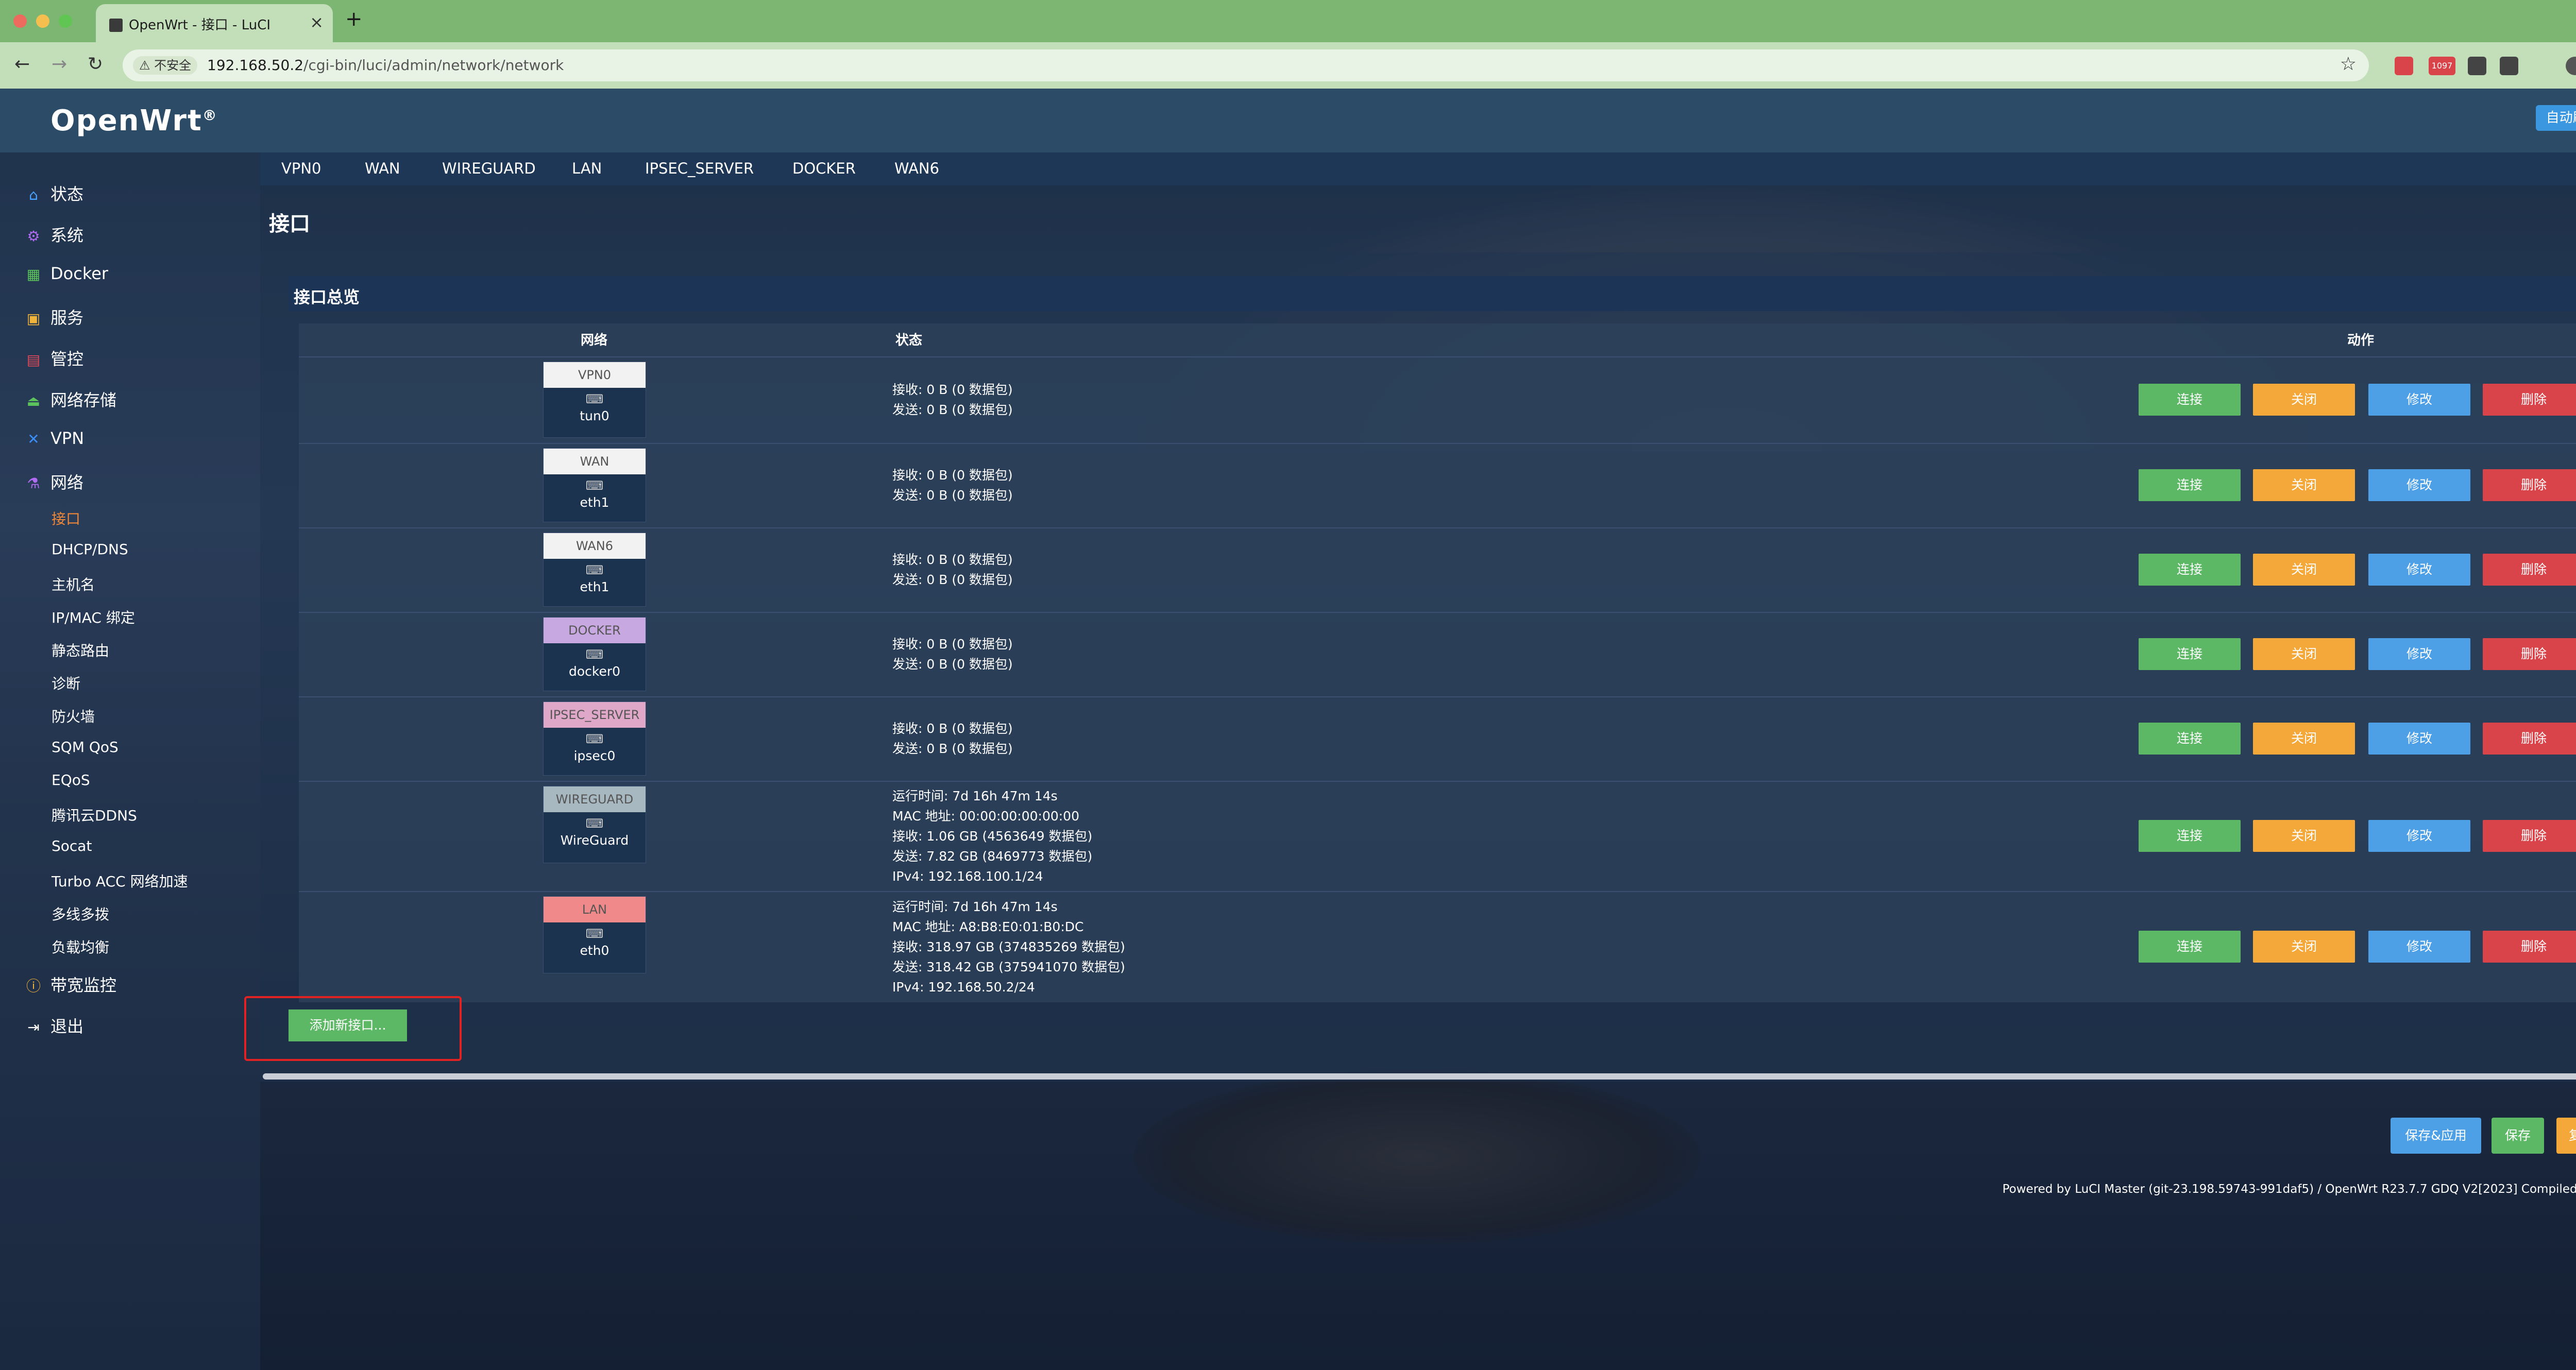  I want to click on brand-logo: OpenWrt®, so click(134, 121).